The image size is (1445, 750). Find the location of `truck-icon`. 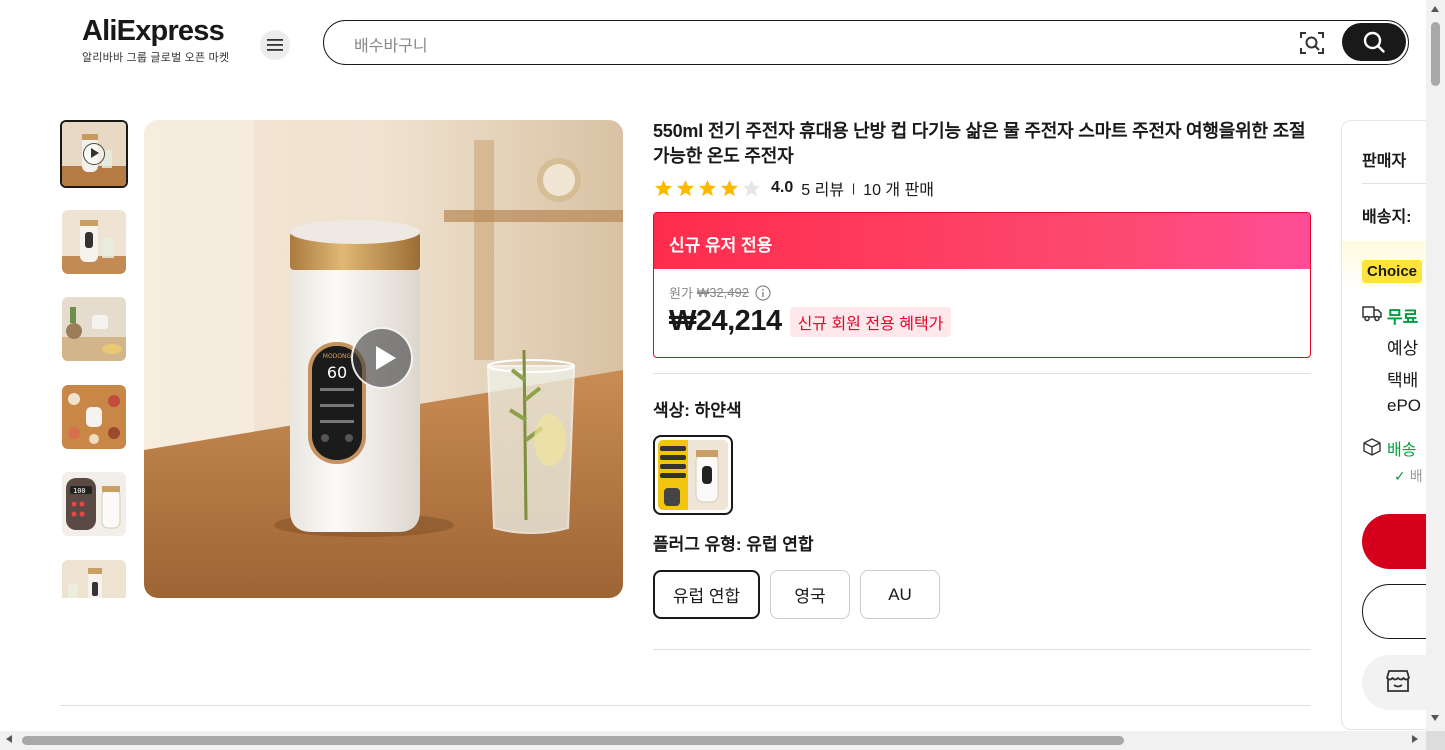

truck-icon is located at coordinates (1372, 314).